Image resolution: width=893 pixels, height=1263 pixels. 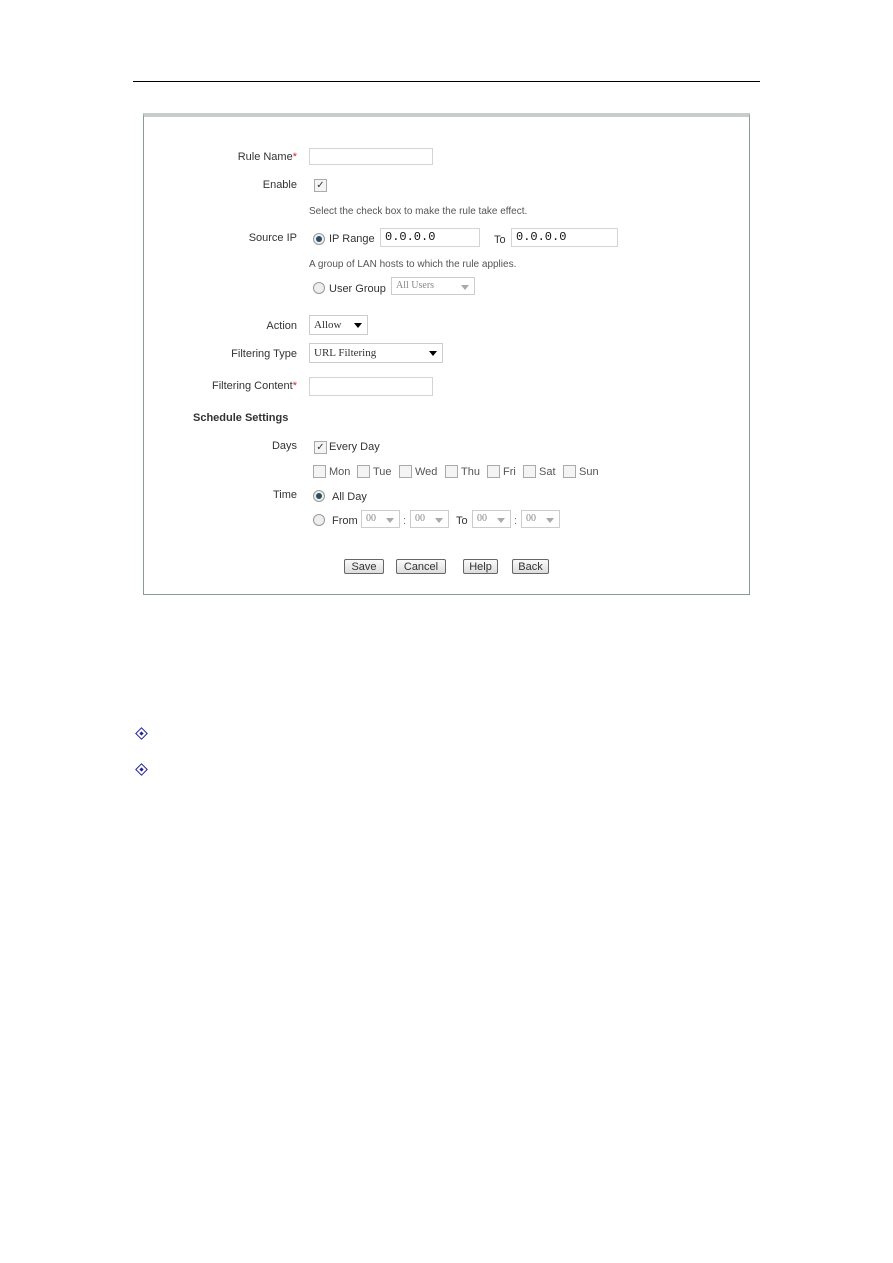 What do you see at coordinates (530, 566) in the screenshot?
I see `back-button: Back` at bounding box center [530, 566].